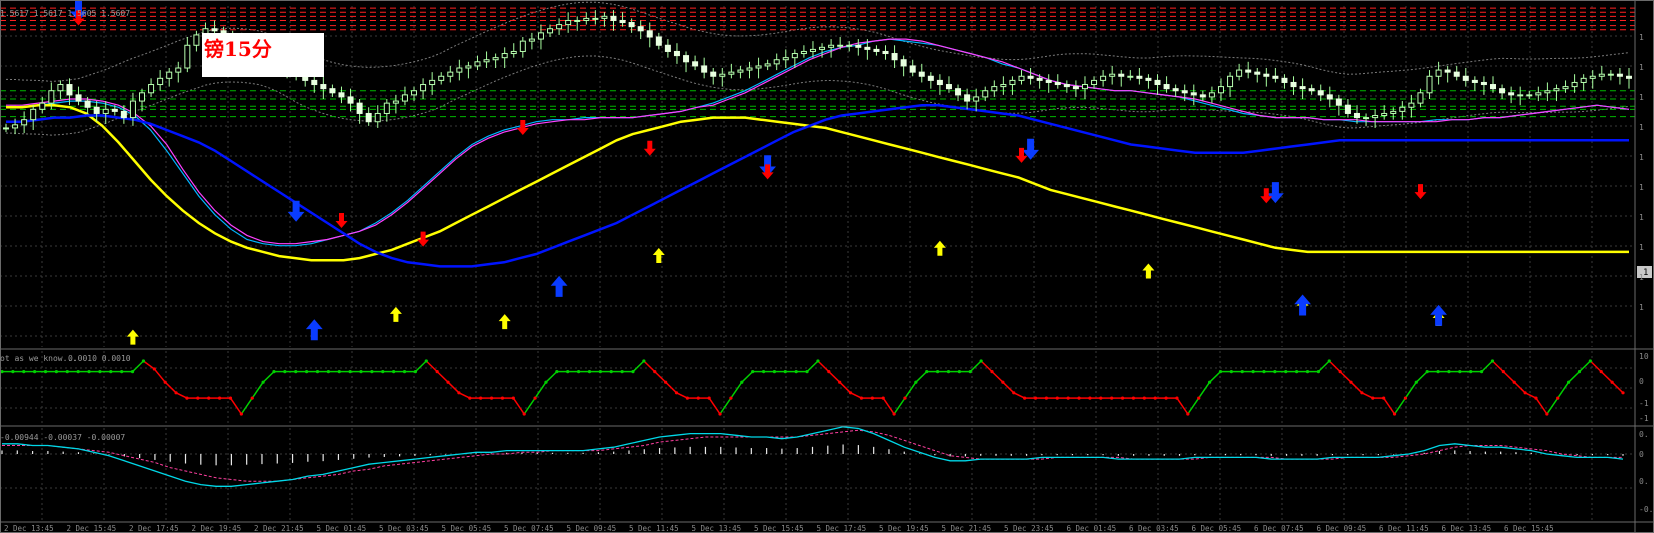 The height and width of the screenshot is (533, 1654). Describe the element at coordinates (1342, 528) in the screenshot. I see `x-tick-label: 6 Dec 09:45` at that location.